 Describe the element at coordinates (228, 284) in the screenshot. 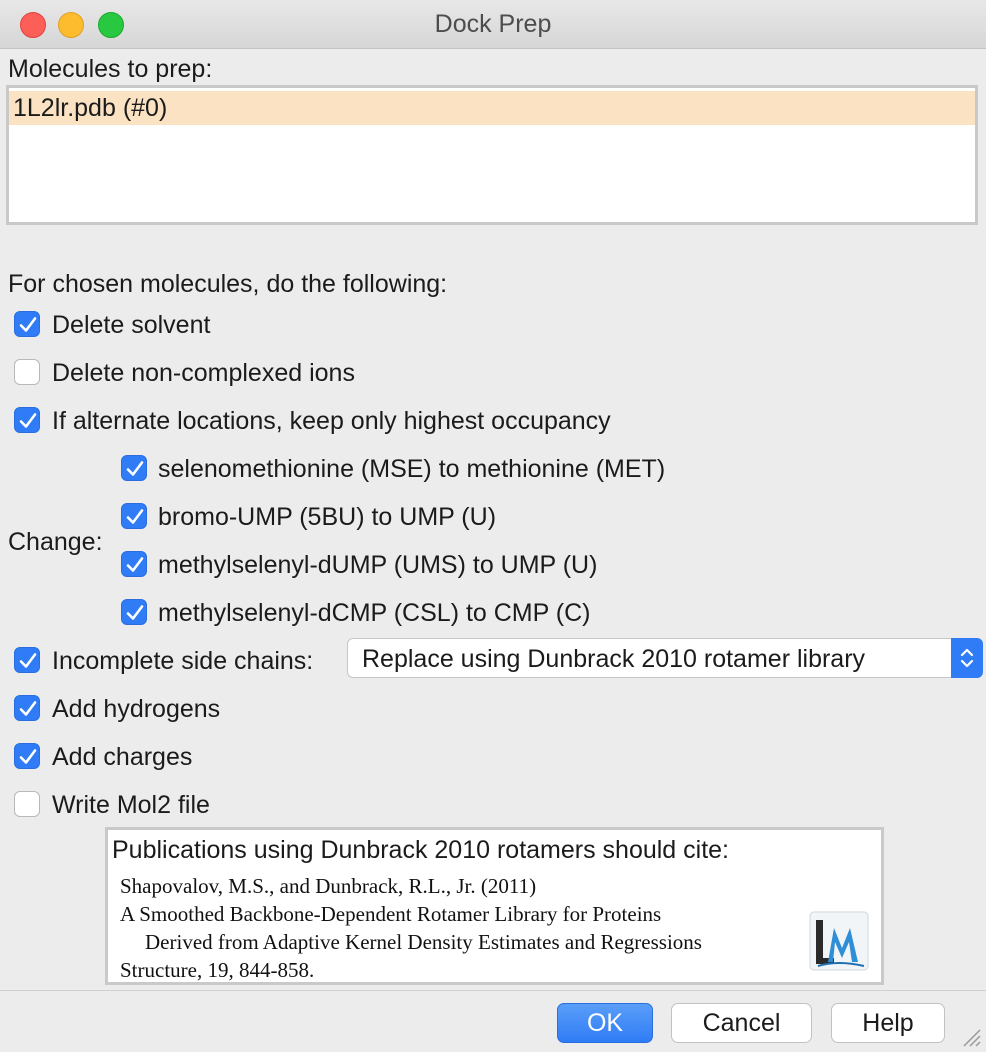

I see `options-heading: For chosen molecules, do the following:` at that location.